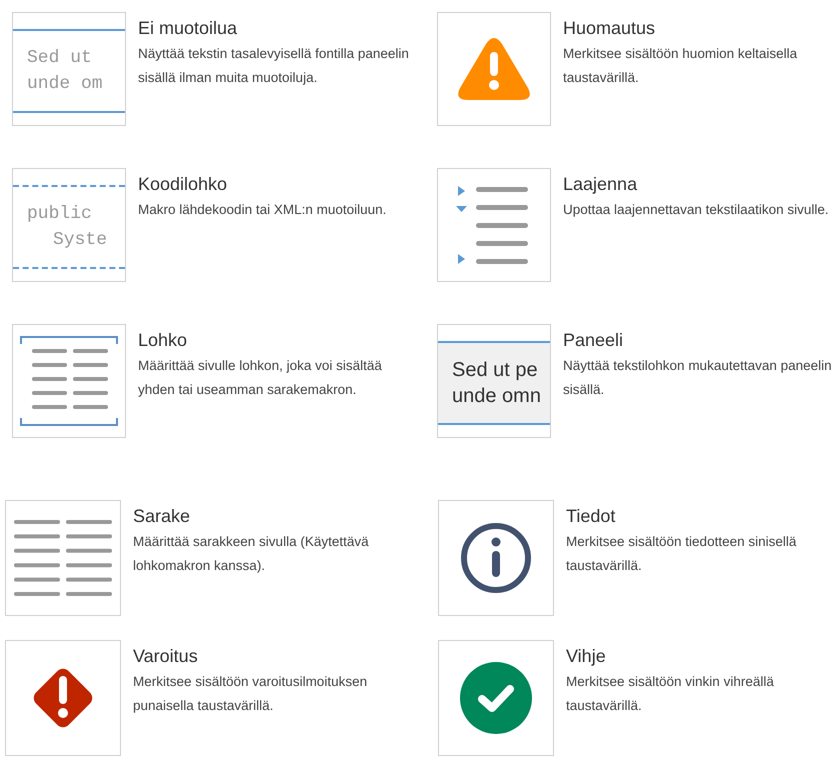 The image size is (832, 771). What do you see at coordinates (680, 66) in the screenshot?
I see `macro-description: Merkitsee sisältöön huomion keltaisella taustavärillä.` at bounding box center [680, 66].